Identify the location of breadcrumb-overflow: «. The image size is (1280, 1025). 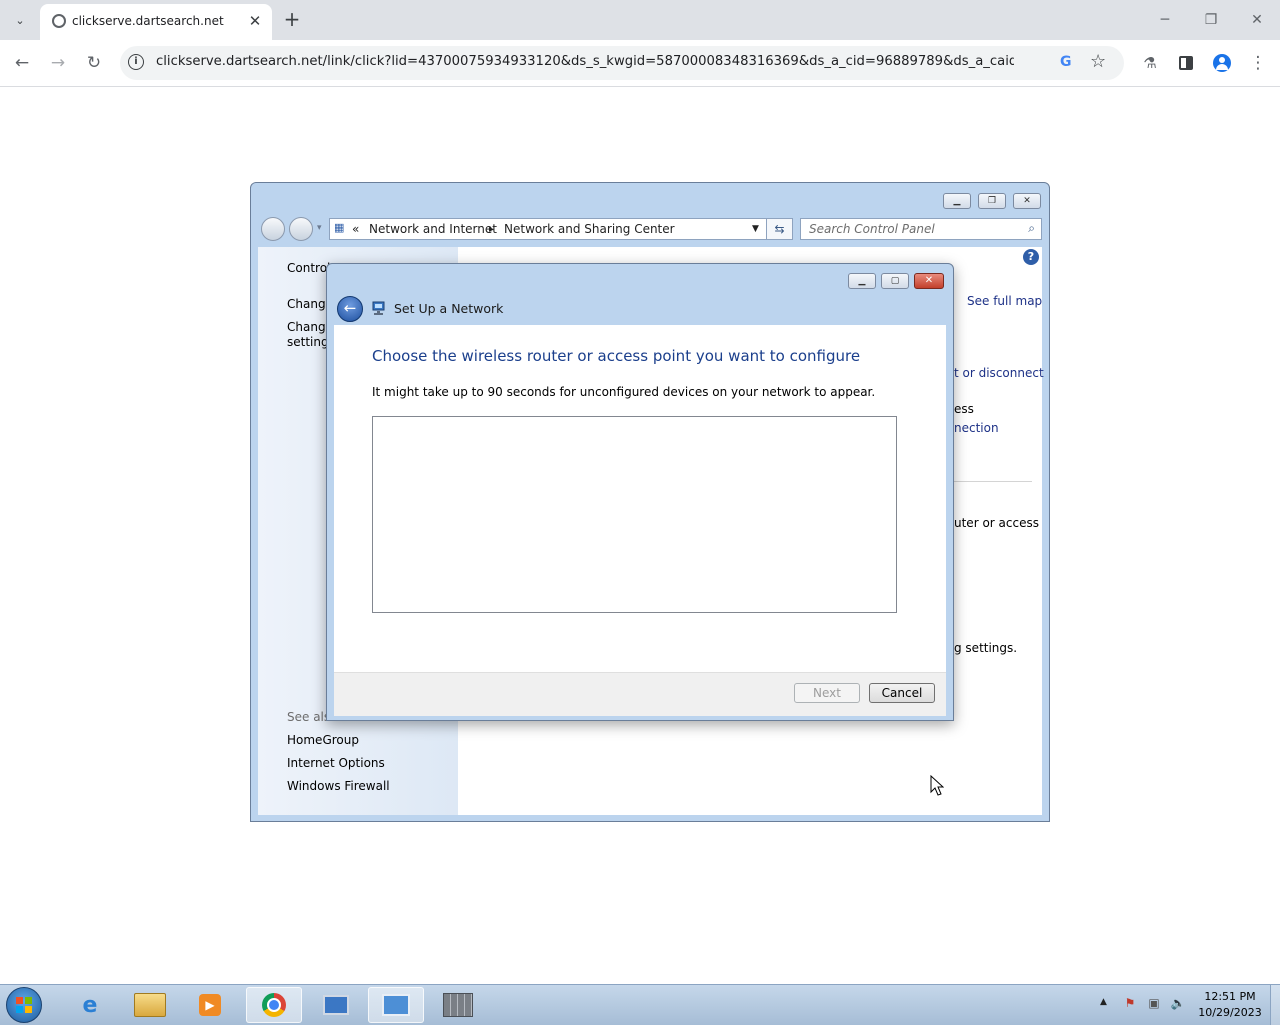
(355, 229).